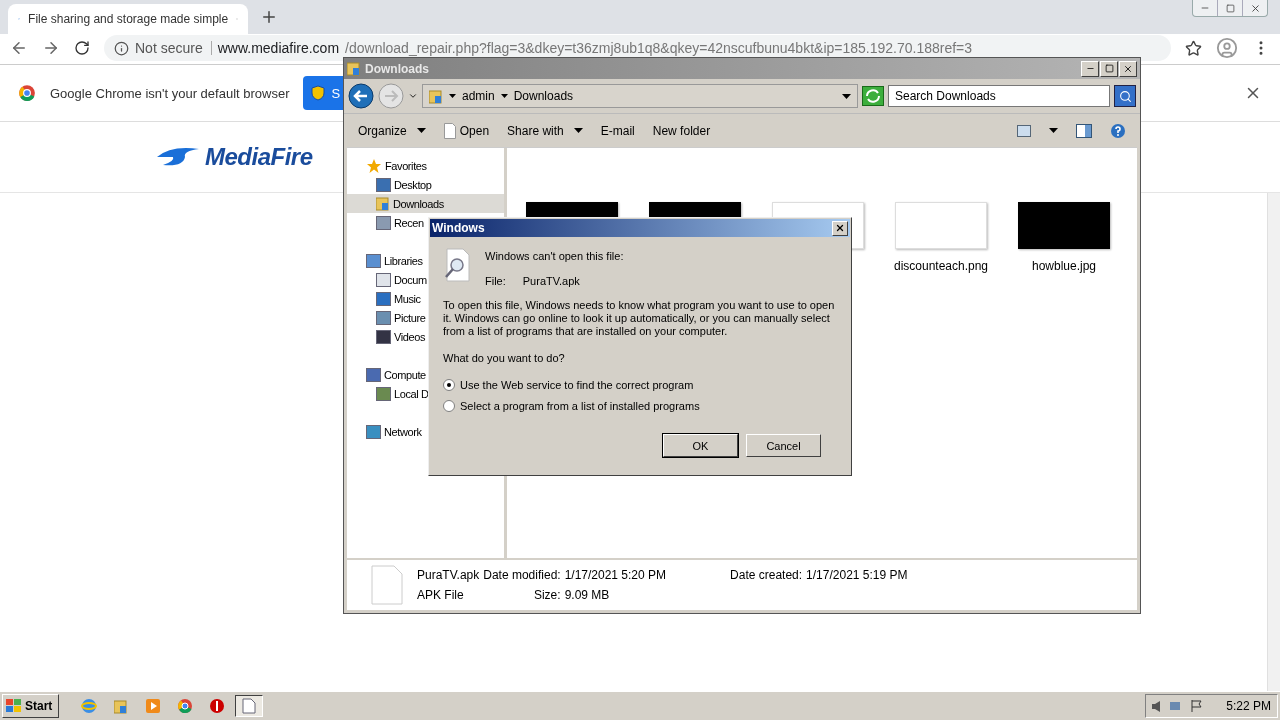  What do you see at coordinates (543, 96) in the screenshot?
I see `breadcrumb-item: Downloads` at bounding box center [543, 96].